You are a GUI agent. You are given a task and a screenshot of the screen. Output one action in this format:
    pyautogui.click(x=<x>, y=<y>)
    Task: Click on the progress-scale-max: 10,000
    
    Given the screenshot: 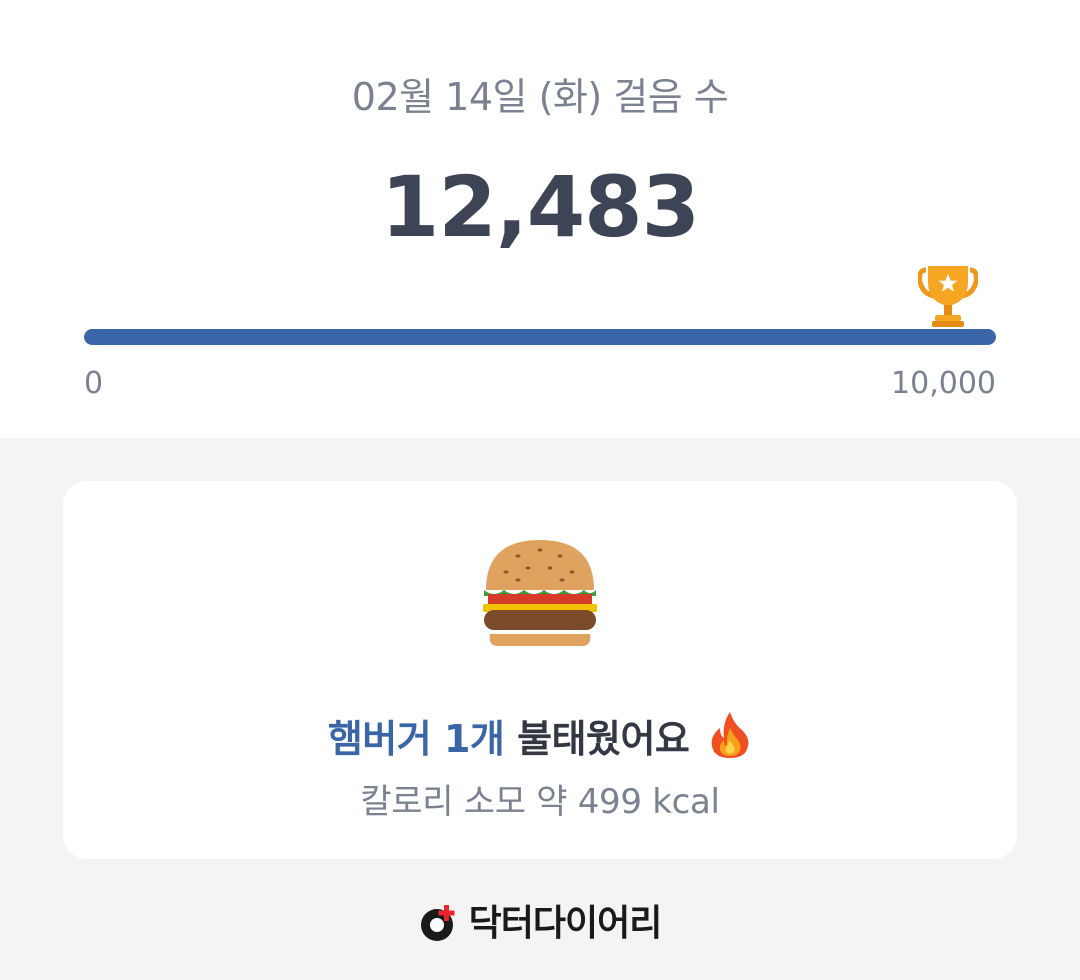 What is the action you would take?
    pyautogui.click(x=943, y=383)
    